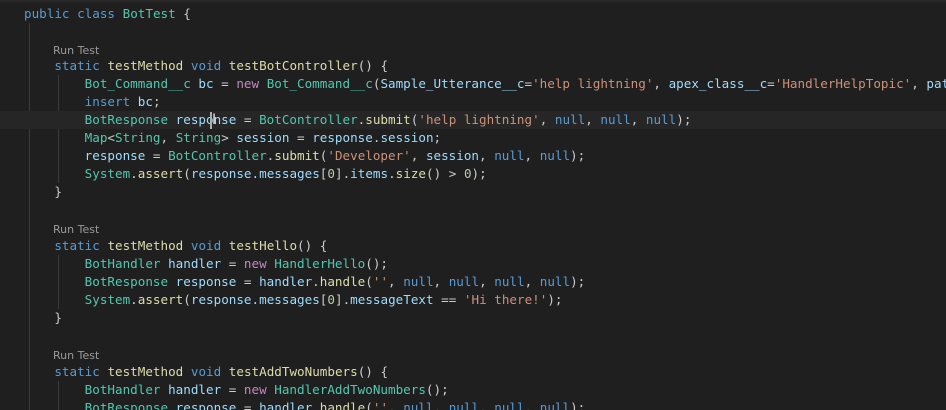 The image size is (946, 410). I want to click on code-token: size, so click(411, 173).